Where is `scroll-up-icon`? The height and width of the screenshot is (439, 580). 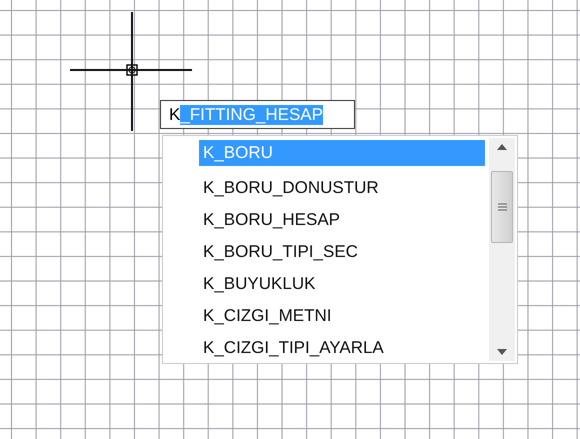 scroll-up-icon is located at coordinates (502, 147).